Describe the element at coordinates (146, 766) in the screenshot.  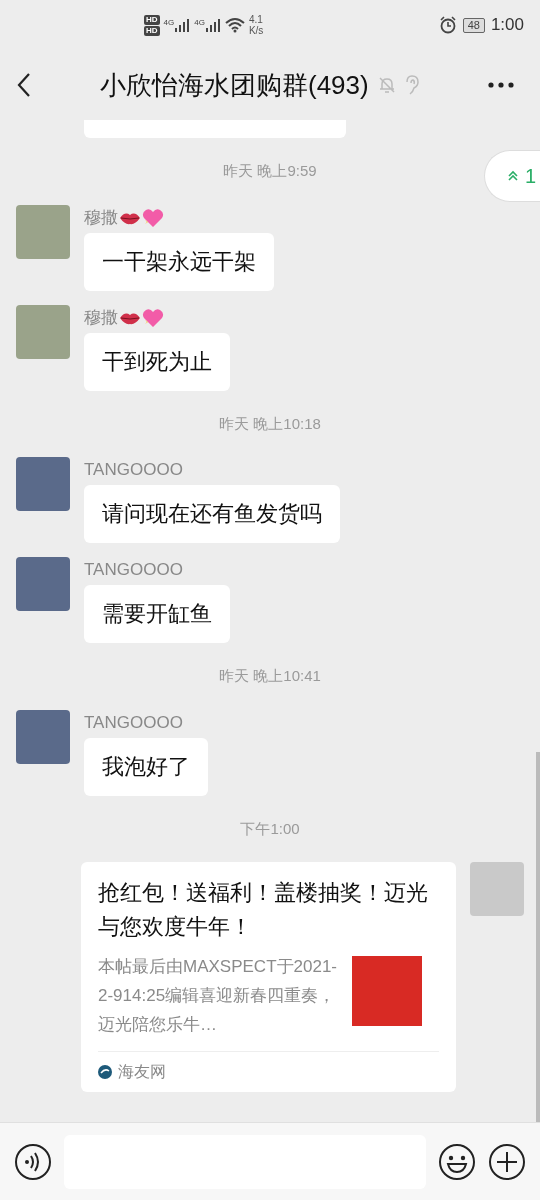
I see `message-bubble: 我泡好了` at that location.